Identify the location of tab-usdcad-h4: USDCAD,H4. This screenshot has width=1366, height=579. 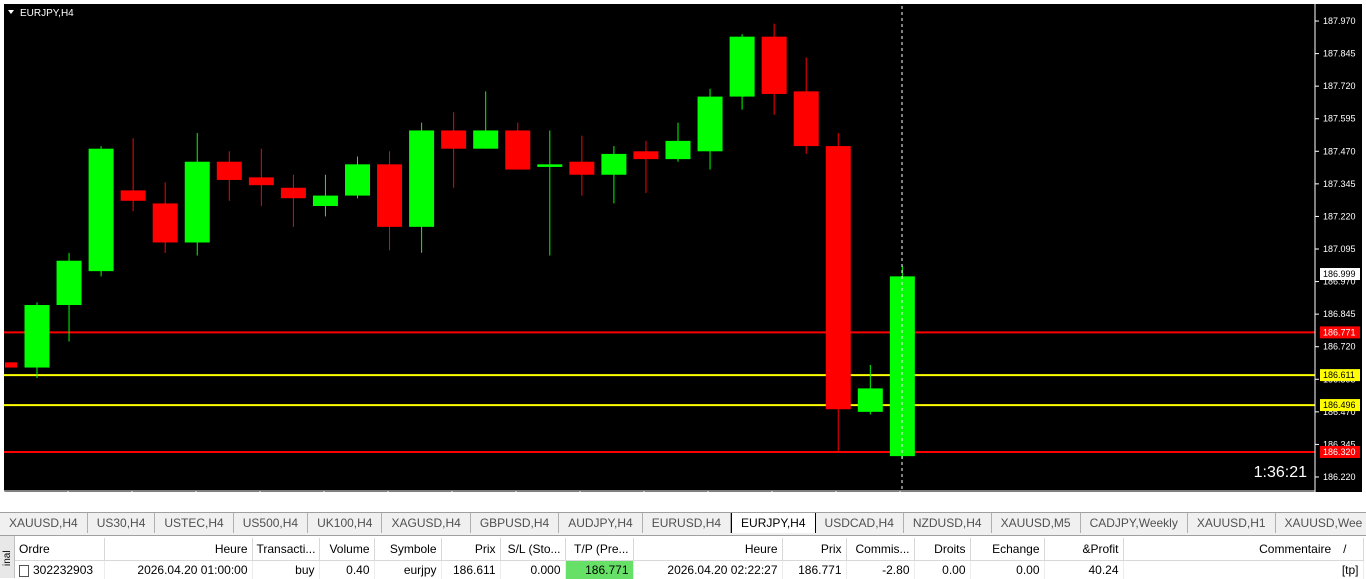
(860, 523).